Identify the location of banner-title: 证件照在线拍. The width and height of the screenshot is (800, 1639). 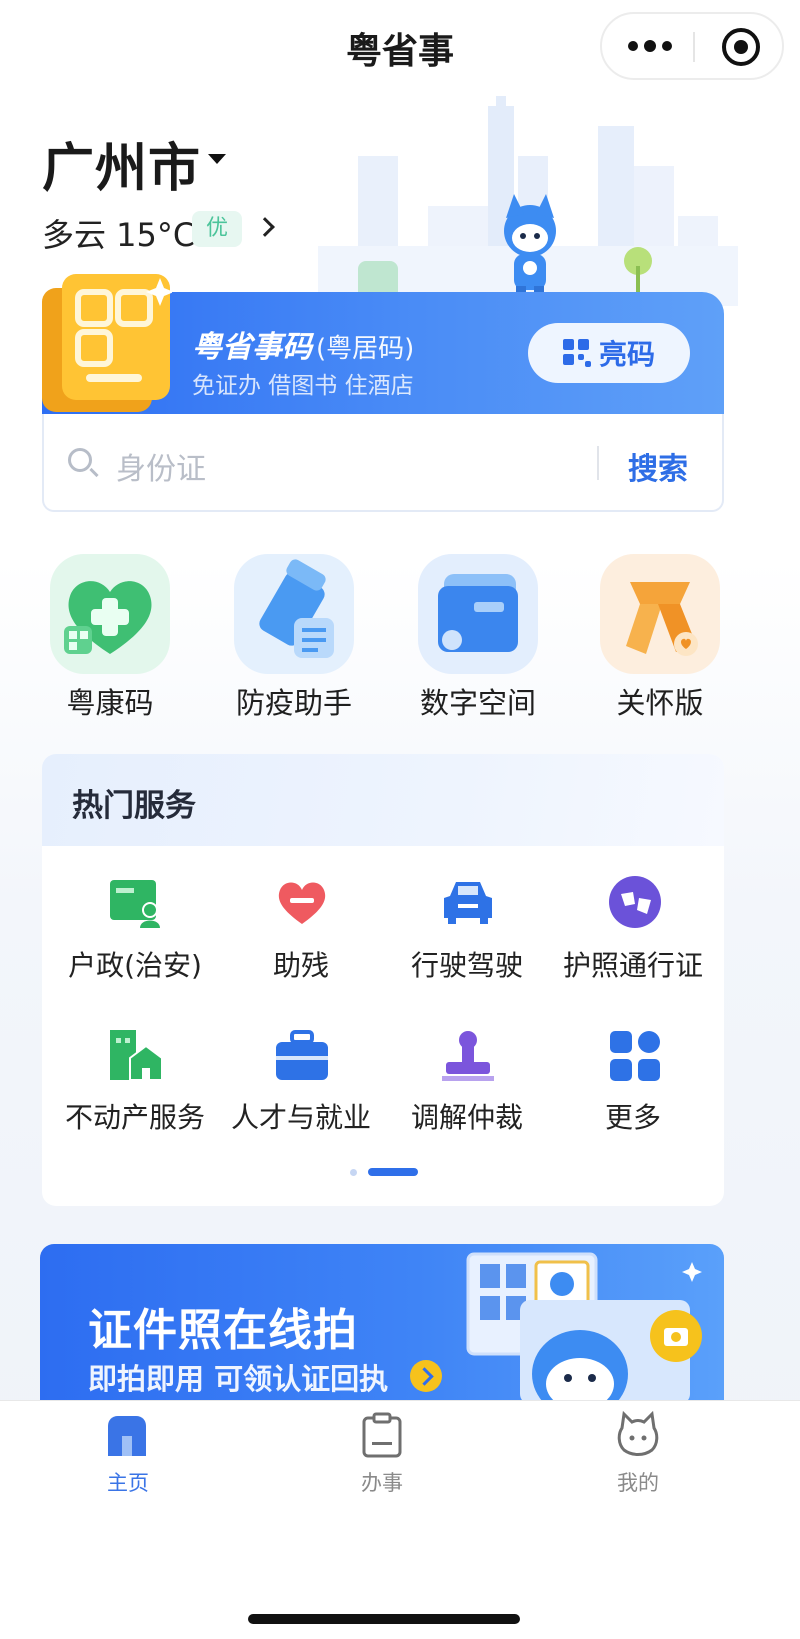
(223, 1330).